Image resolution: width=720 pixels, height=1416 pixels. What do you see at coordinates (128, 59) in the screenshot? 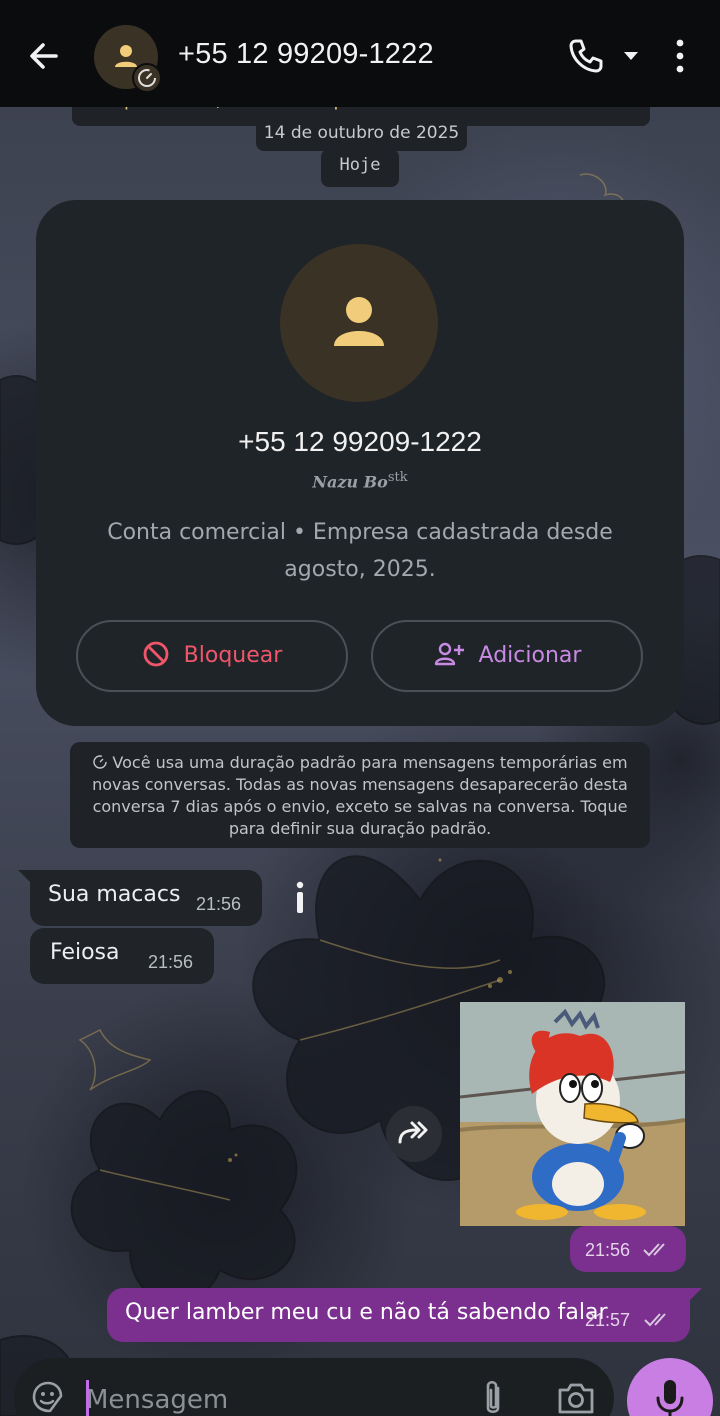
I see `contact-avatar` at bounding box center [128, 59].